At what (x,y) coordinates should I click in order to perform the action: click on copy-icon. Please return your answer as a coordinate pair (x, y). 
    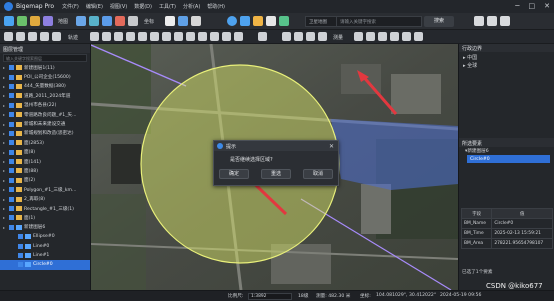
    Looking at the image, I should click on (310, 36).